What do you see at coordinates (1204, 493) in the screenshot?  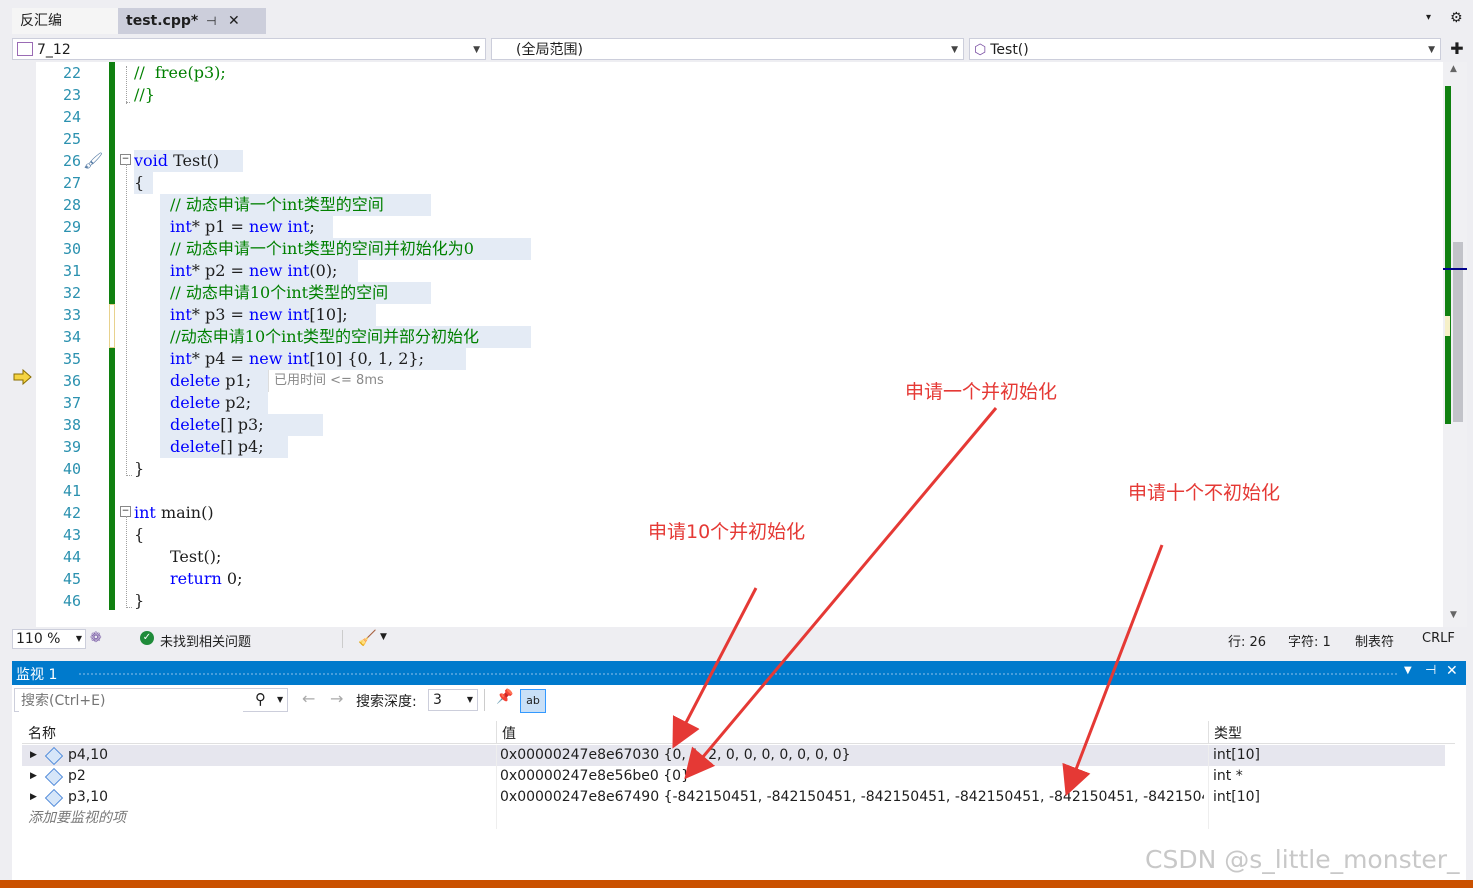 I see `annotation-alloc-ten-uninit: 申请十个不初始化` at bounding box center [1204, 493].